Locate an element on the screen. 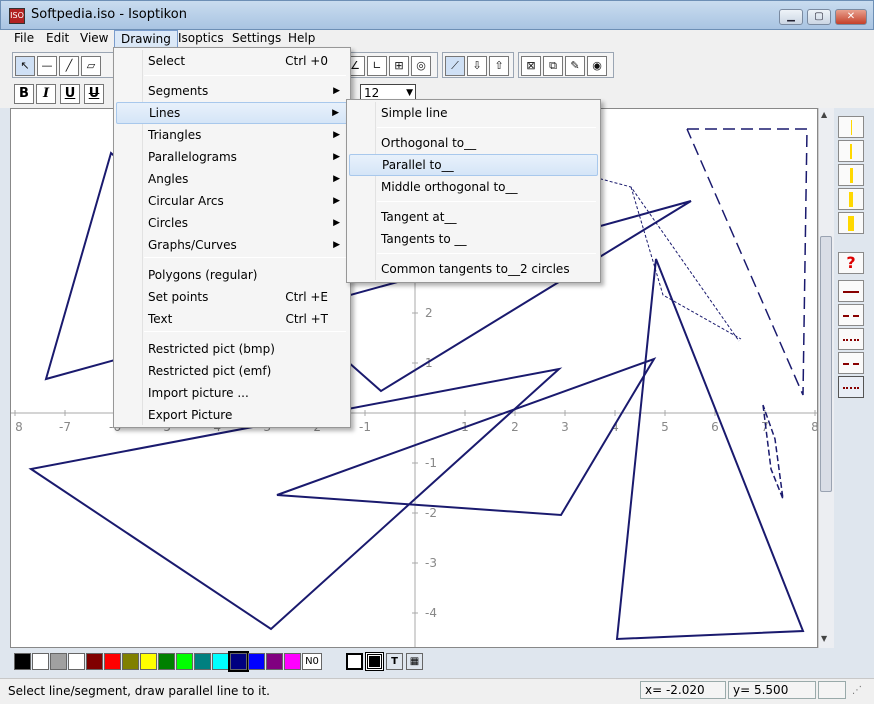  lines-submenu-item-common-tangents-to-2-circles: Common tangents to__2 circles is located at coordinates (473, 269).